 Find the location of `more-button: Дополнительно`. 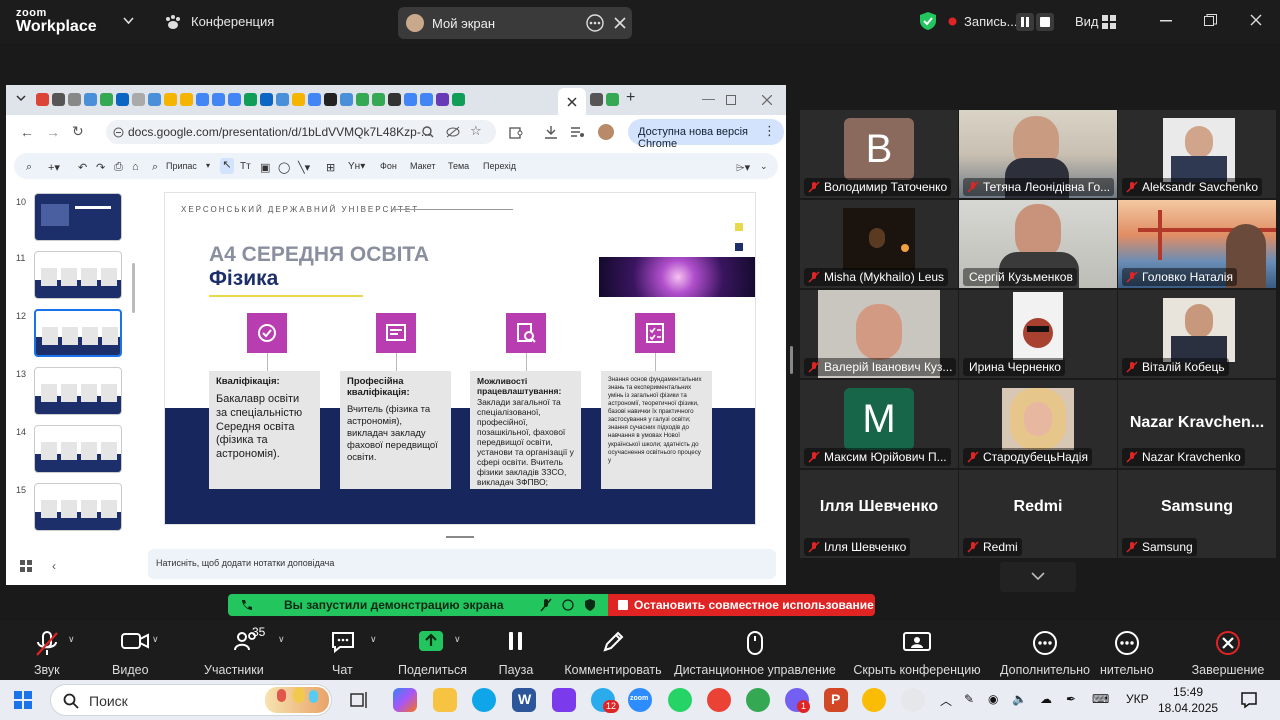

more-button: Дополнительно is located at coordinates (1045, 650).